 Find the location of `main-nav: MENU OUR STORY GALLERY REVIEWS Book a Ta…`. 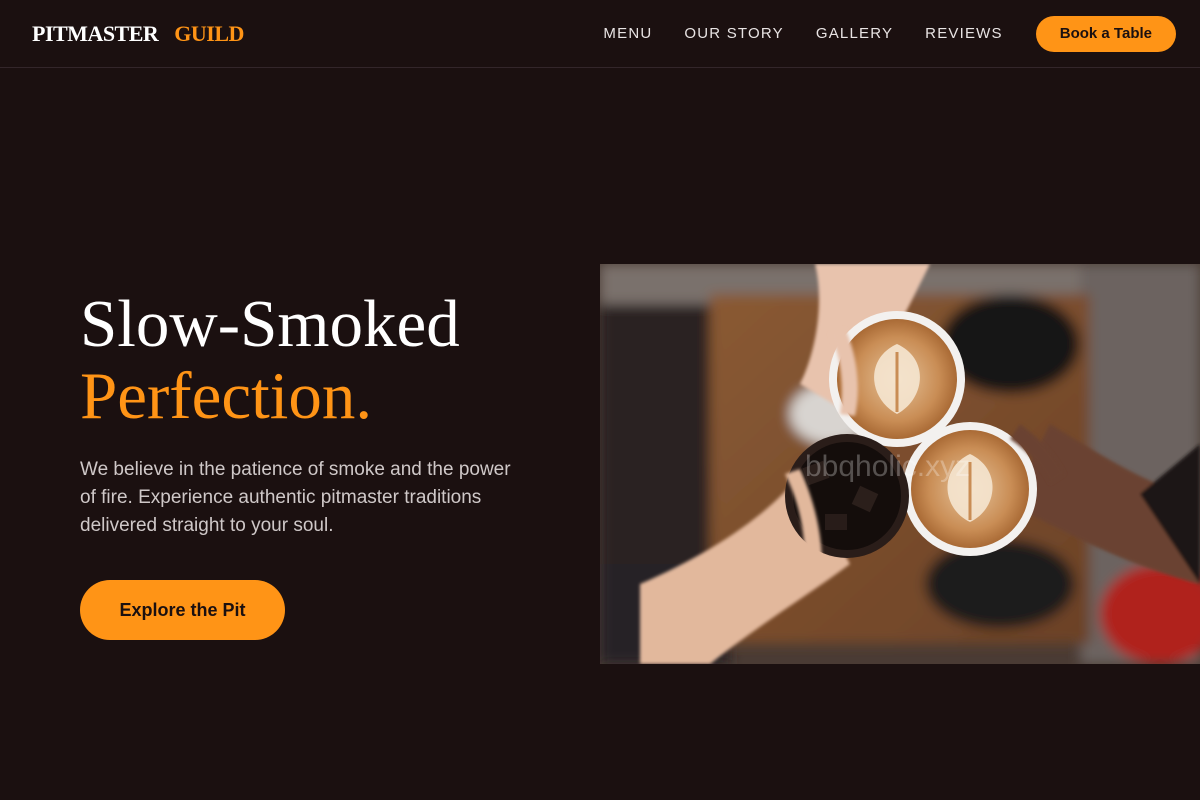

main-nav: MENU OUR STORY GALLERY REVIEWS Book a Ta… is located at coordinates (889, 33).